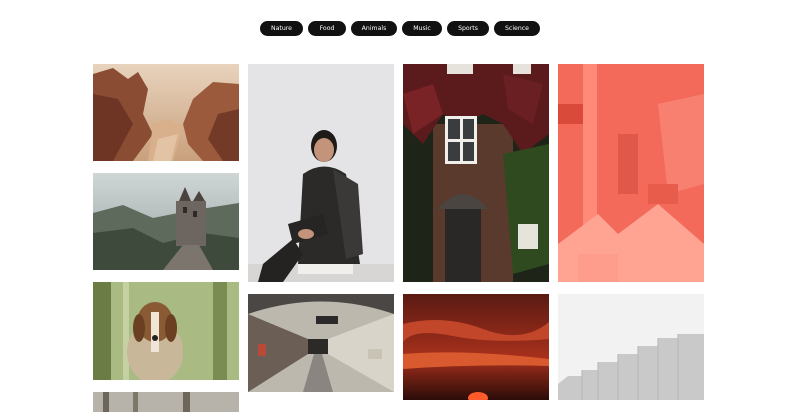 The width and height of the screenshot is (800, 412). What do you see at coordinates (321, 173) in the screenshot?
I see `photo-woman-portrait` at bounding box center [321, 173].